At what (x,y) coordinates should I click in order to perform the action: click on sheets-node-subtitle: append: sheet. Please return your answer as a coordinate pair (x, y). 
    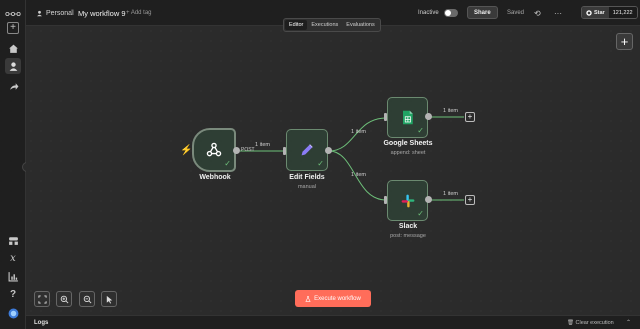
    Looking at the image, I should click on (408, 153).